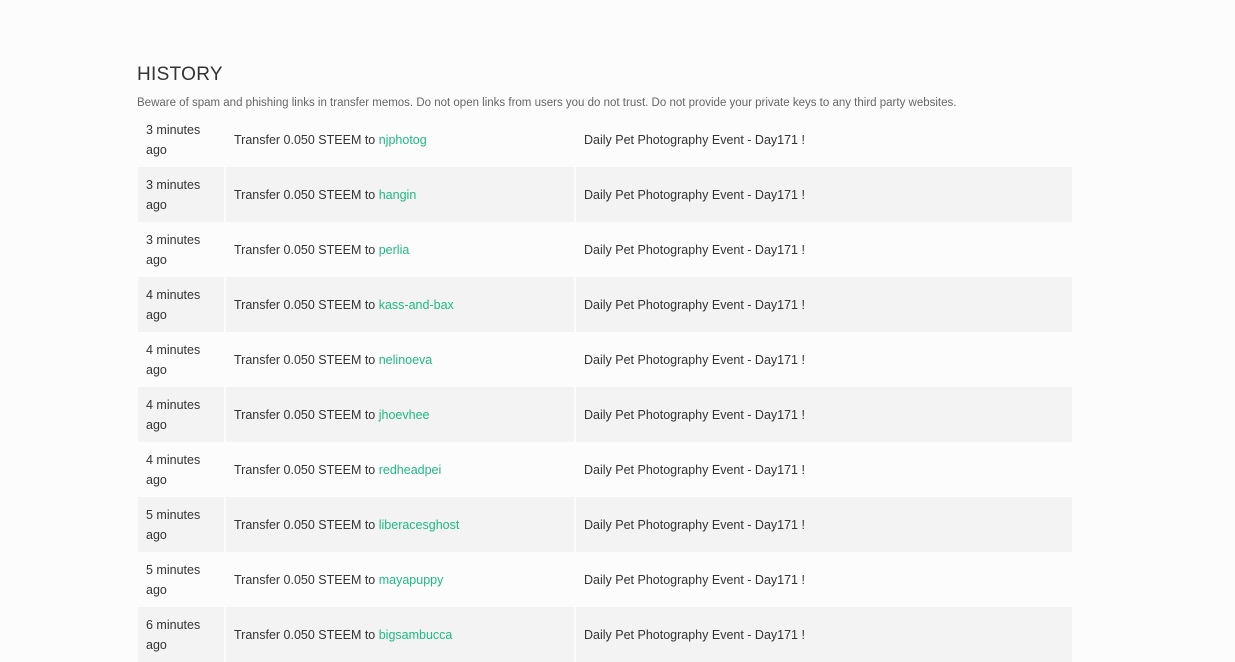 The image size is (1235, 662). I want to click on recipient-link: jhoevhee, so click(404, 415).